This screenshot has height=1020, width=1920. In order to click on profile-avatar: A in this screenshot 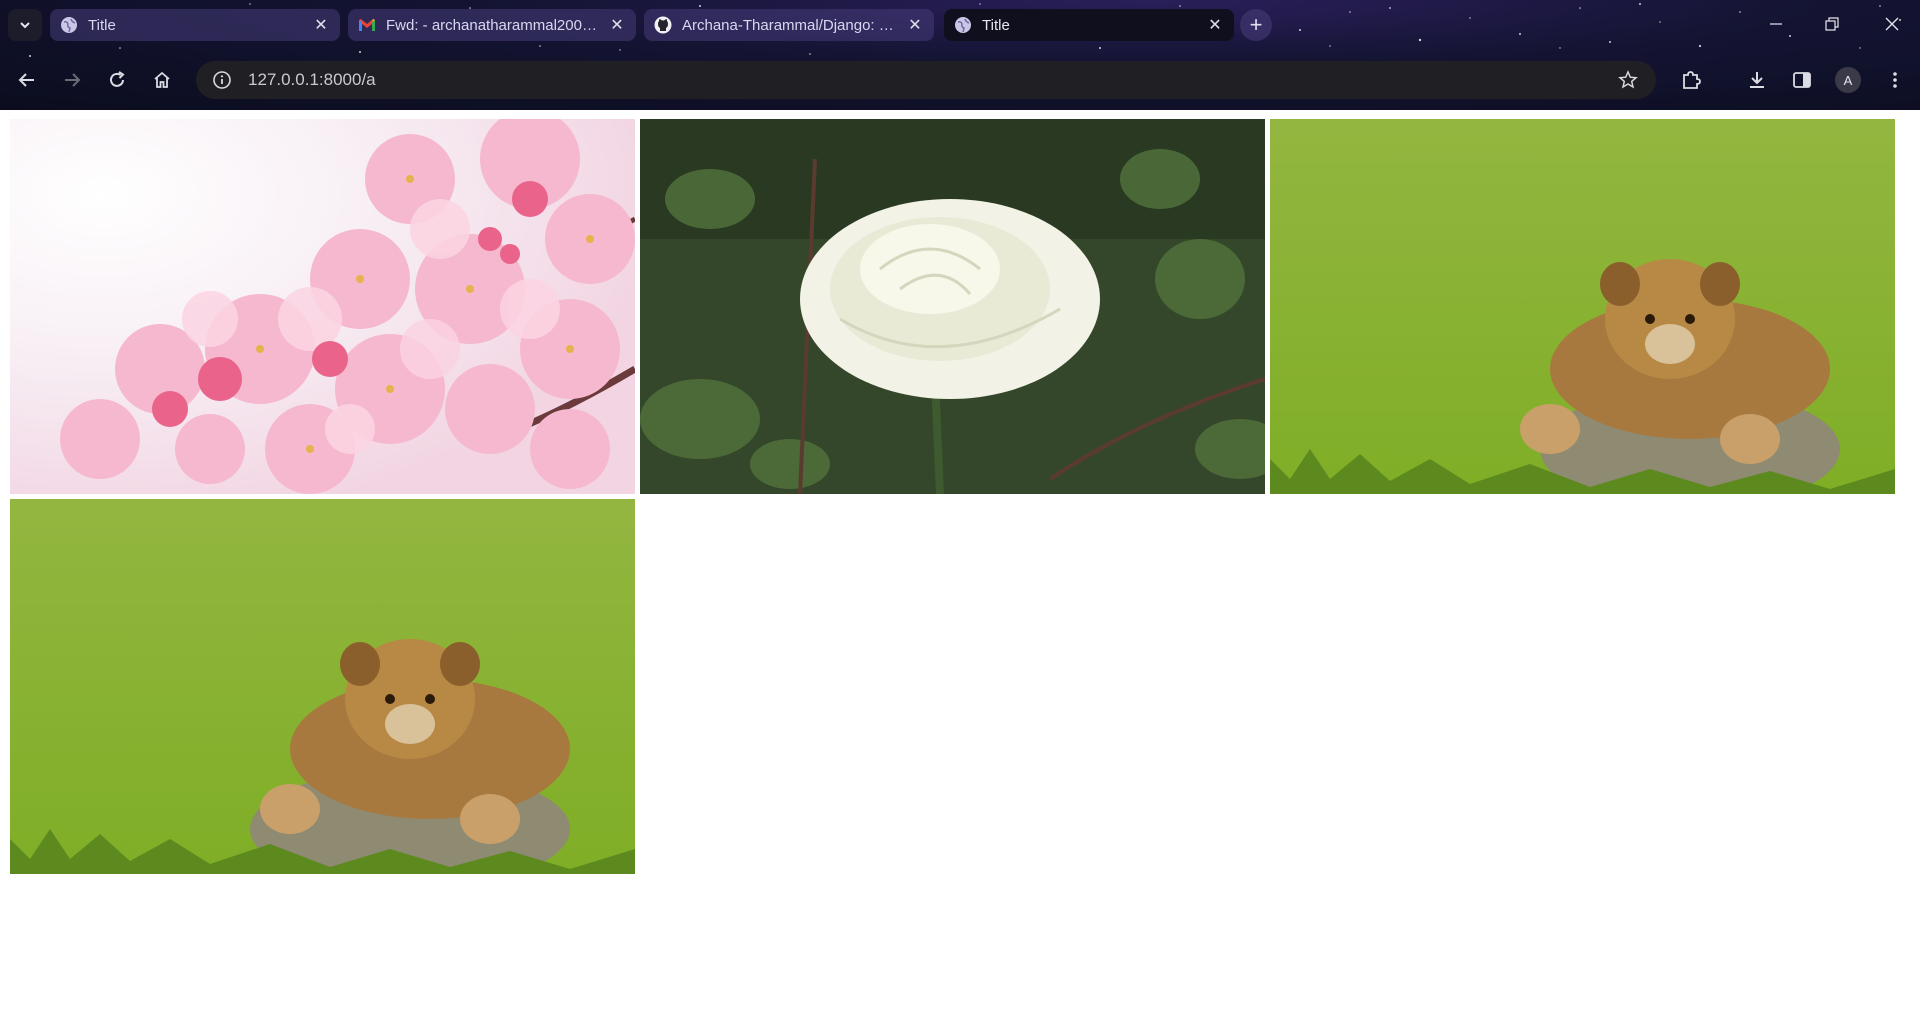, I will do `click(1848, 80)`.